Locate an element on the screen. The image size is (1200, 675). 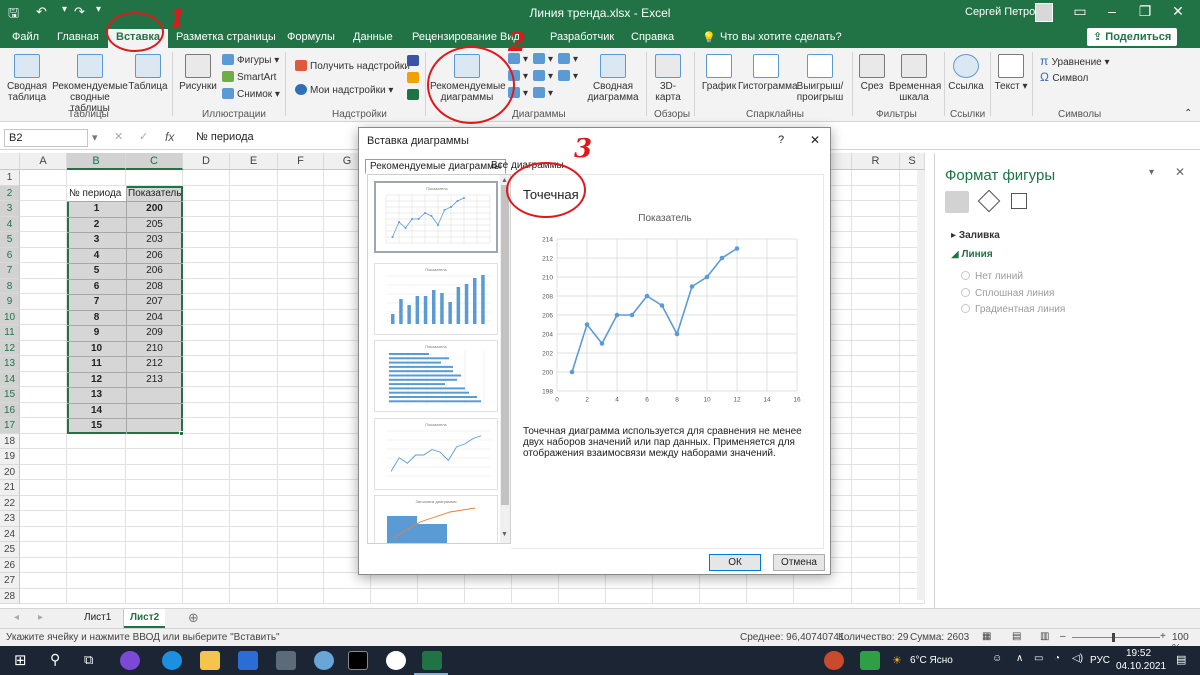
value-cell: 204 is located at coordinates (154, 317).